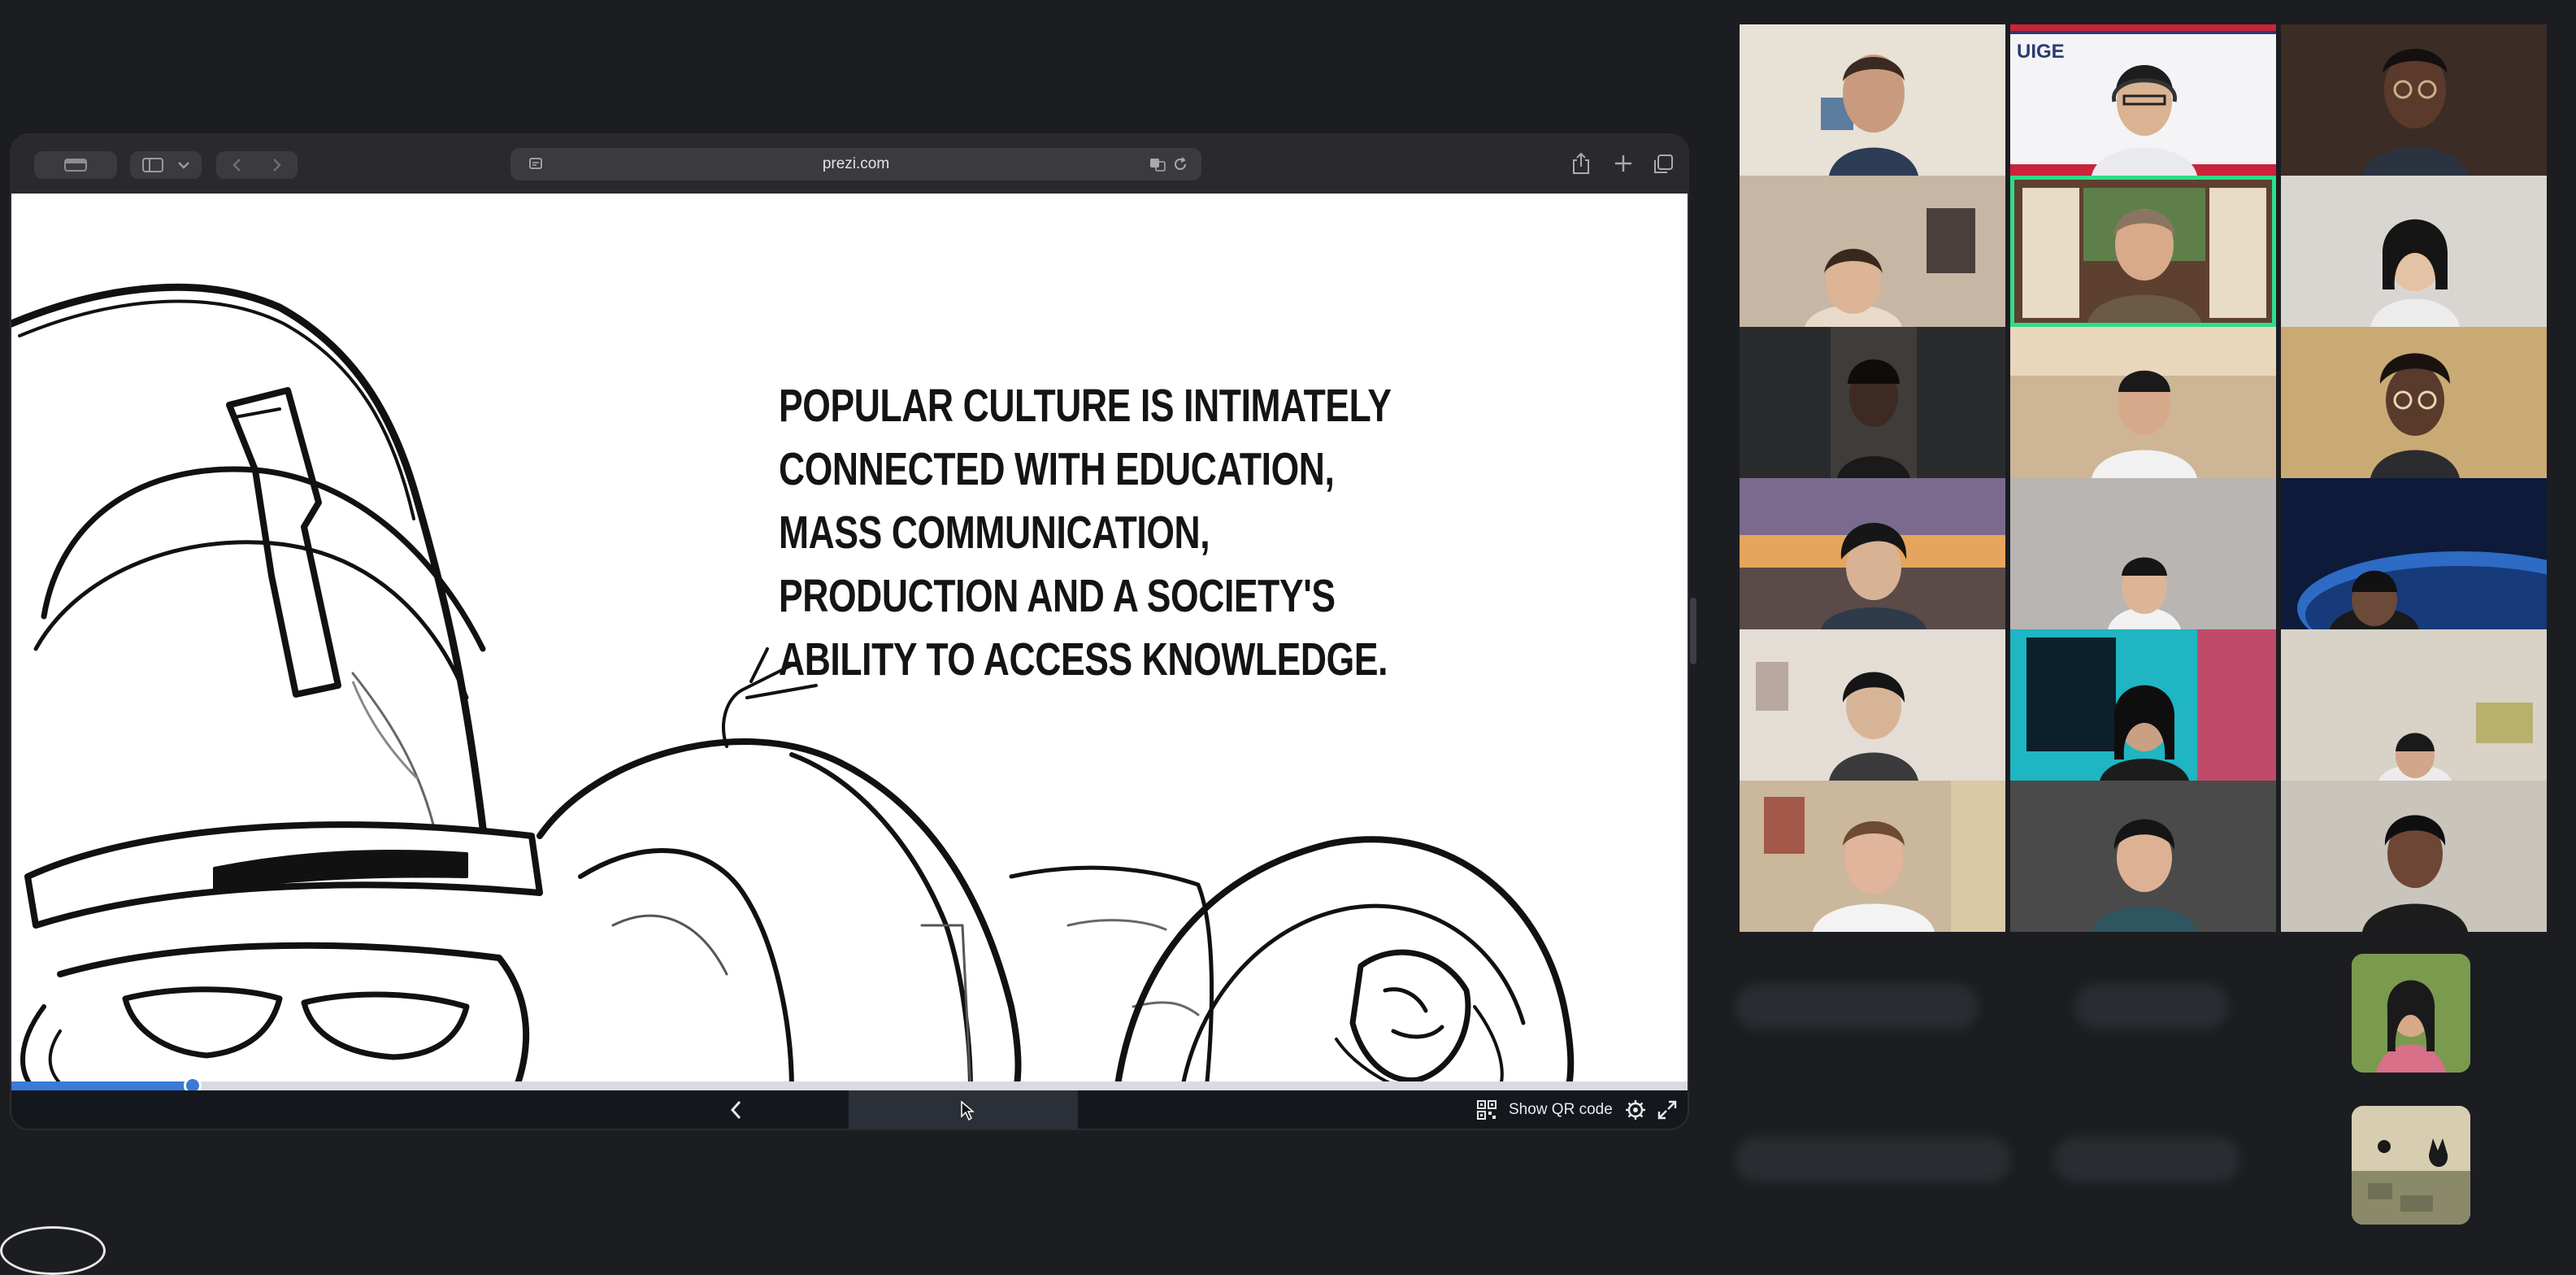 Image resolution: width=2576 pixels, height=1275 pixels. What do you see at coordinates (994, 533) in the screenshot?
I see `slide-line-3: MASS COMMUNICATION,` at bounding box center [994, 533].